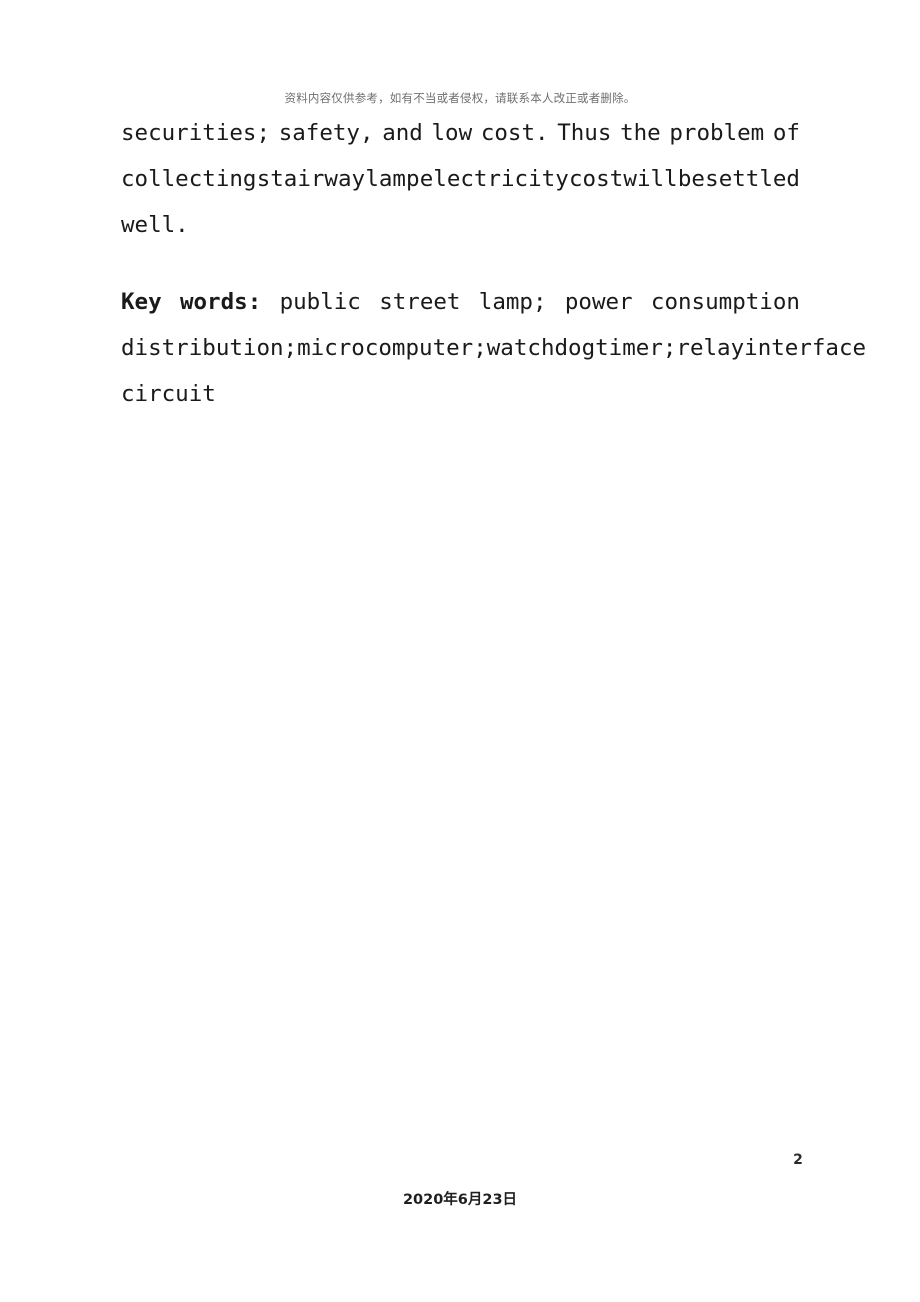 The image size is (920, 1302). What do you see at coordinates (155, 225) in the screenshot?
I see `text-line: well.` at bounding box center [155, 225].